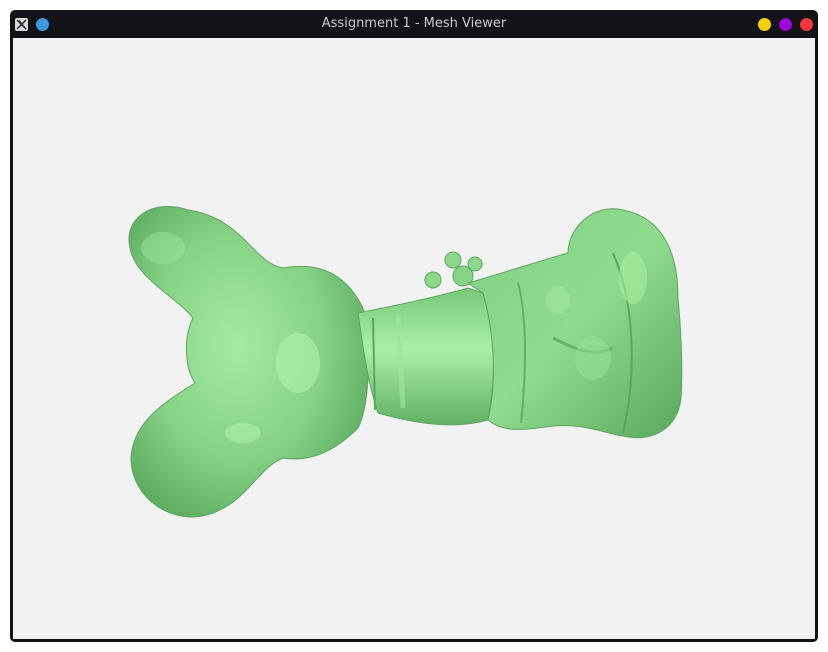 Image resolution: width=828 pixels, height=652 pixels. What do you see at coordinates (425, 356) in the screenshot?
I see `mesh-neck` at bounding box center [425, 356].